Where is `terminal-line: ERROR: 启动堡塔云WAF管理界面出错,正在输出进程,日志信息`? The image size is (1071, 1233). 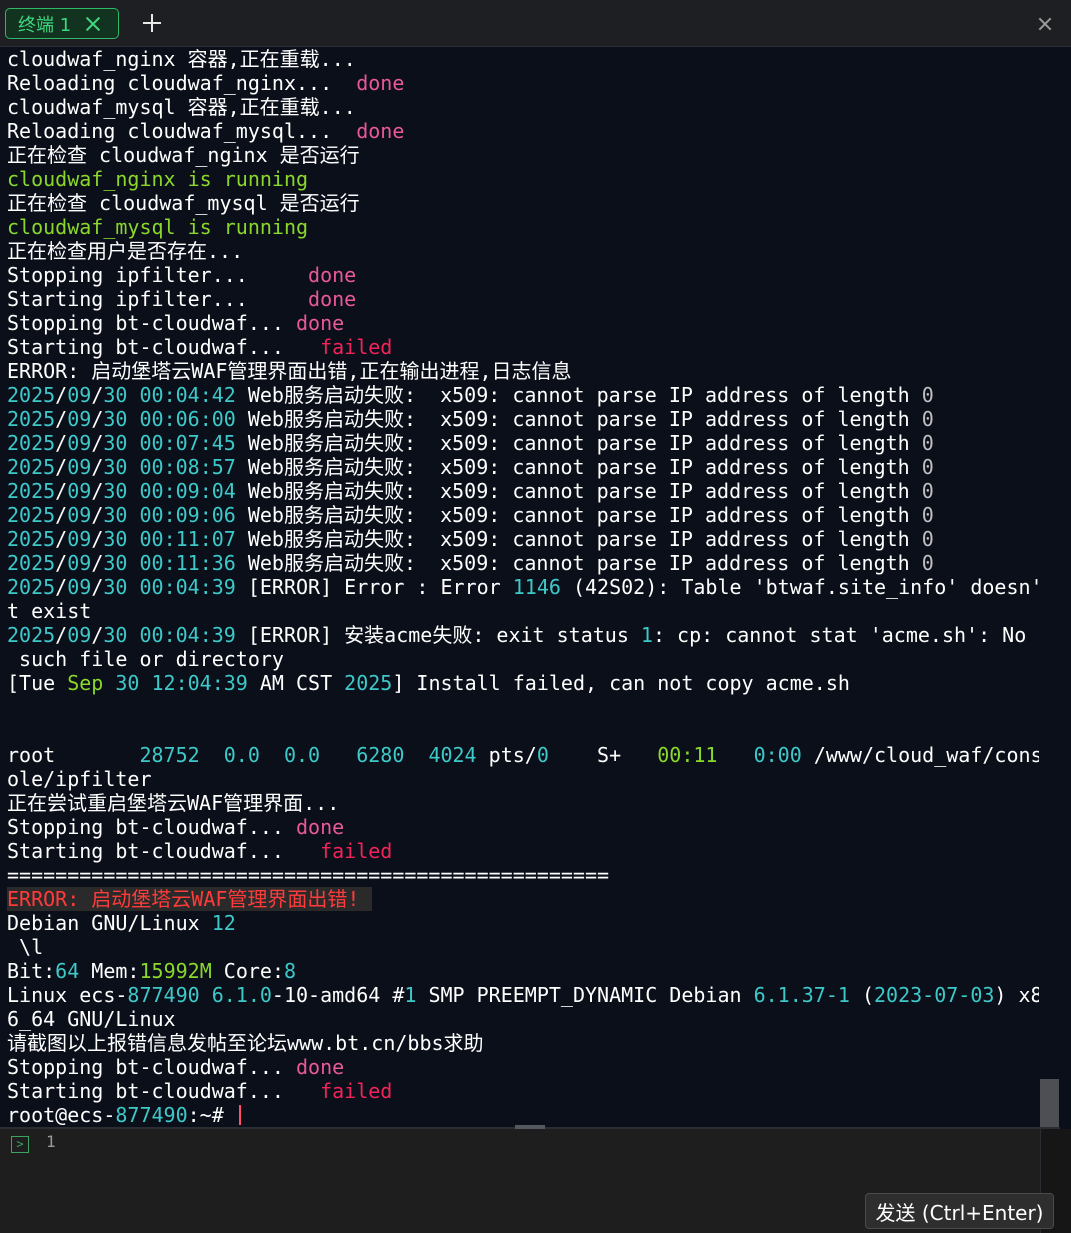 terminal-line: ERROR: 启动堡塔云WAF管理界面出错,正在输出进程,日志信息 is located at coordinates (289, 371).